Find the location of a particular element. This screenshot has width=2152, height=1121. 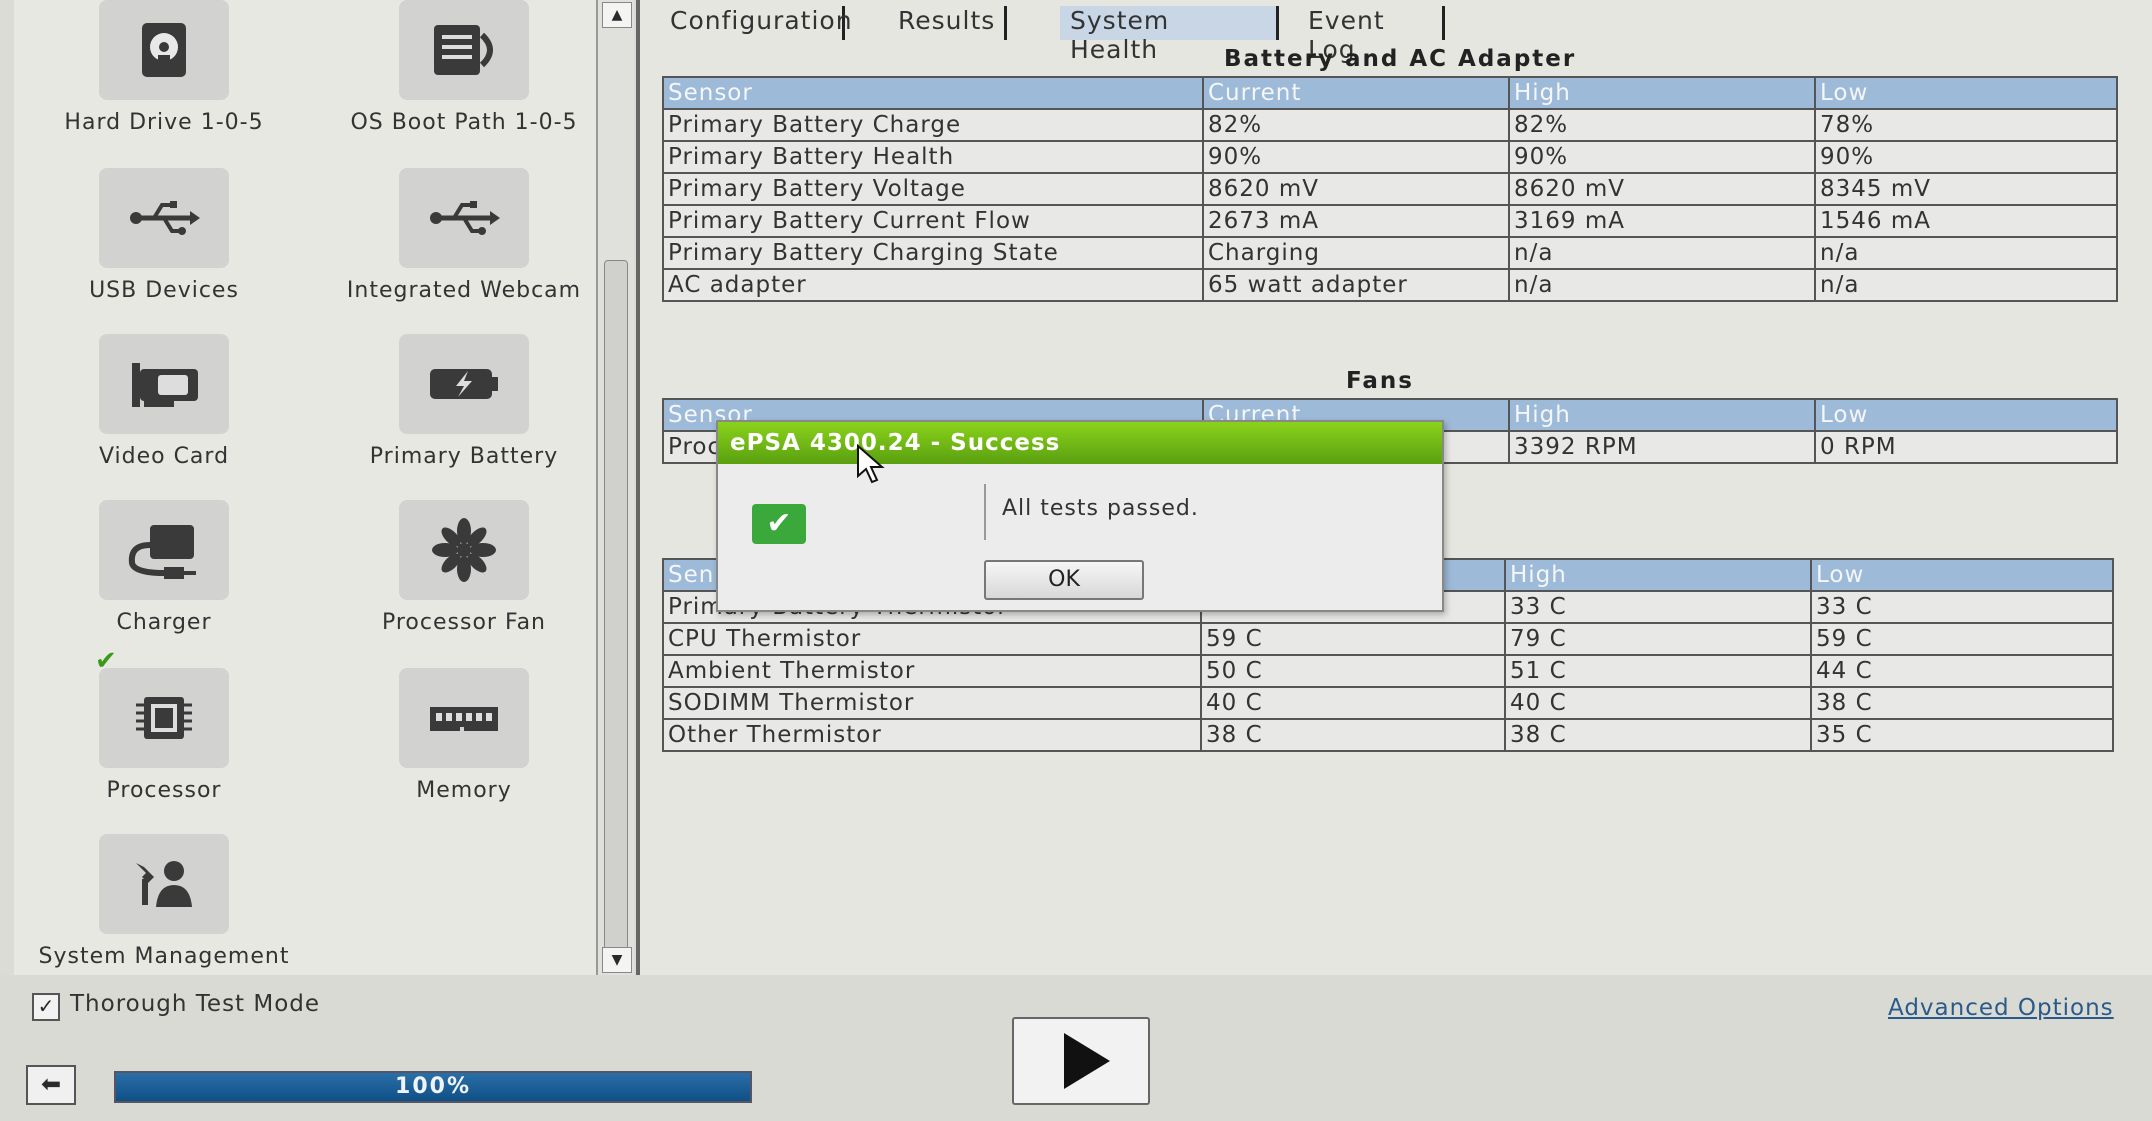

high-cell: 3169 mA is located at coordinates (1662, 221).